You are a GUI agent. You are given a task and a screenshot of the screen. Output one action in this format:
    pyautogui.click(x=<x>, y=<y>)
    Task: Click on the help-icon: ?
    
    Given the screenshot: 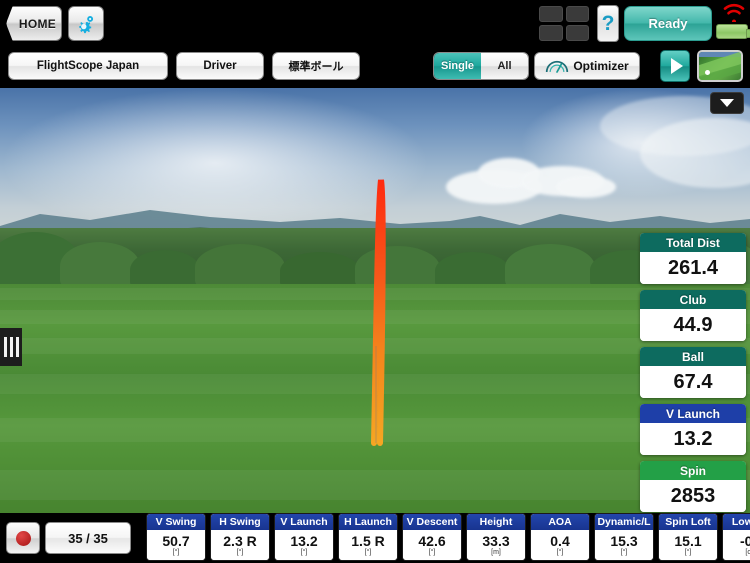 What is the action you would take?
    pyautogui.click(x=608, y=23)
    